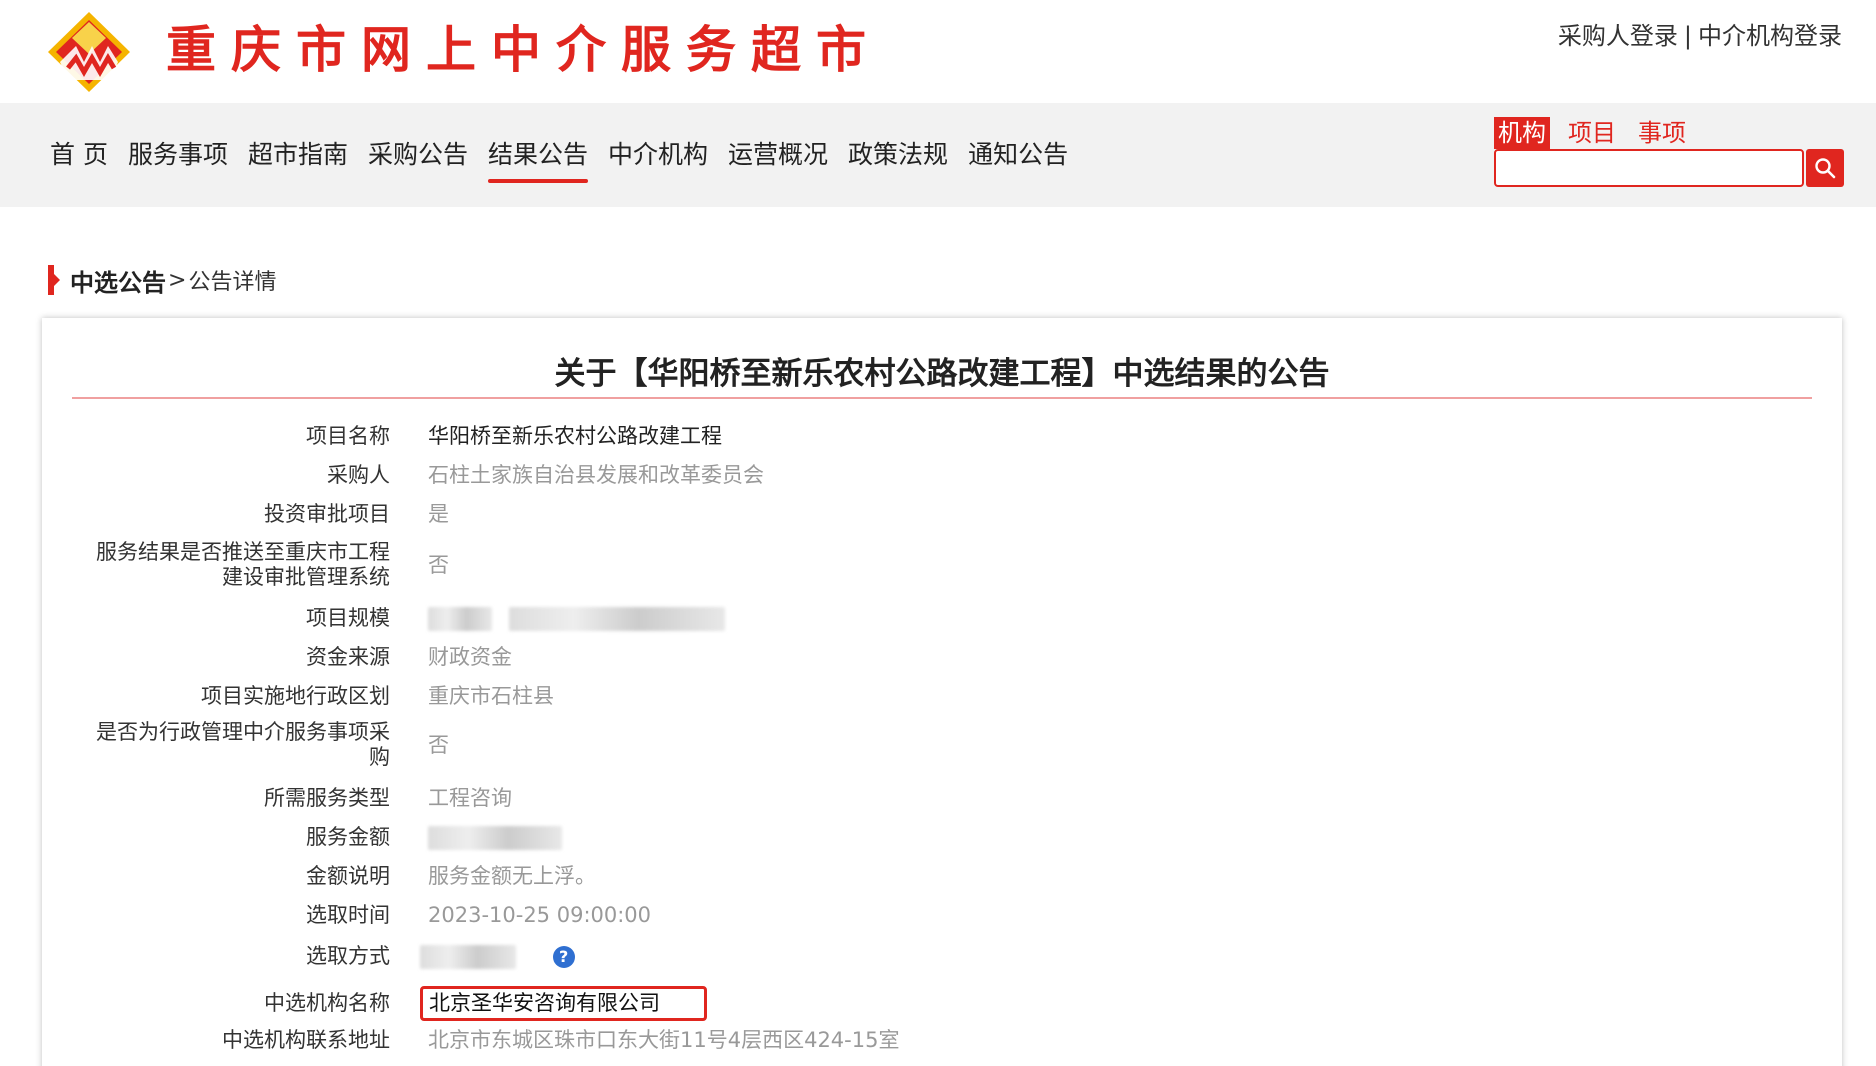 This screenshot has height=1066, width=1876. I want to click on field-label-line: 是否为行政管理中介服务事项采, so click(243, 732).